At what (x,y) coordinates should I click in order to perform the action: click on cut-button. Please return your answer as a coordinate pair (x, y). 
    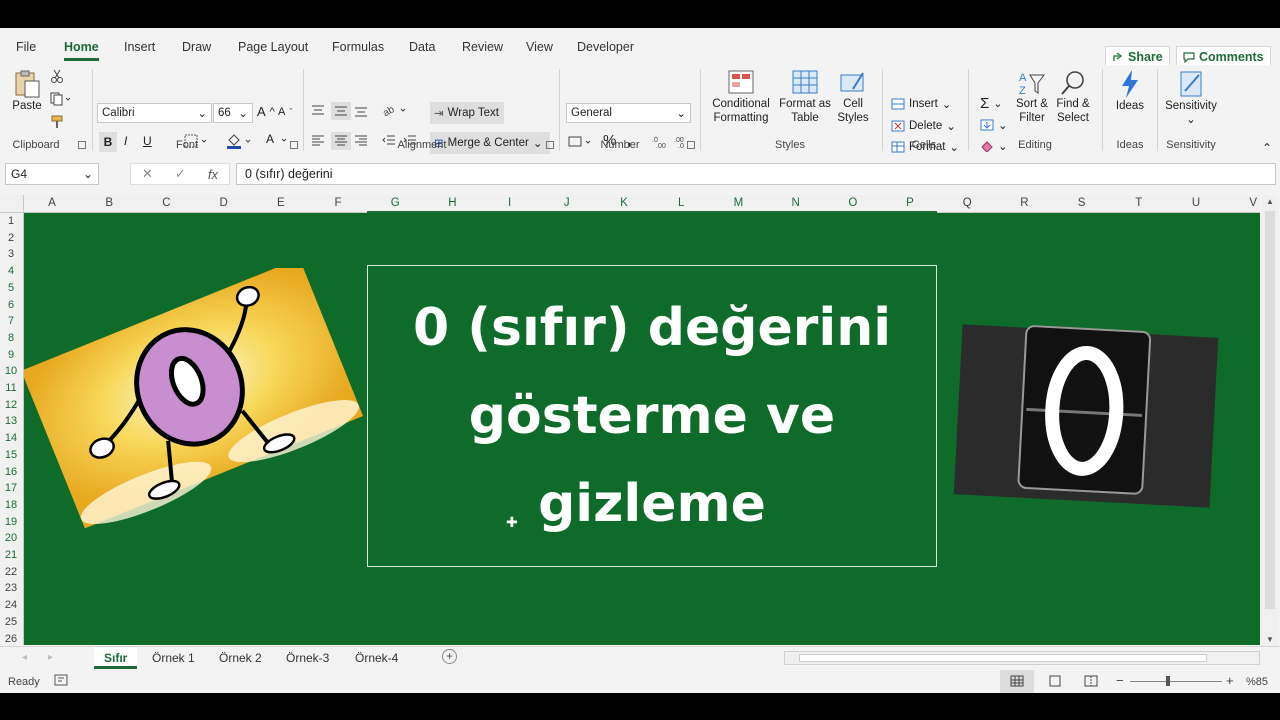
    Looking at the image, I should click on (57, 76).